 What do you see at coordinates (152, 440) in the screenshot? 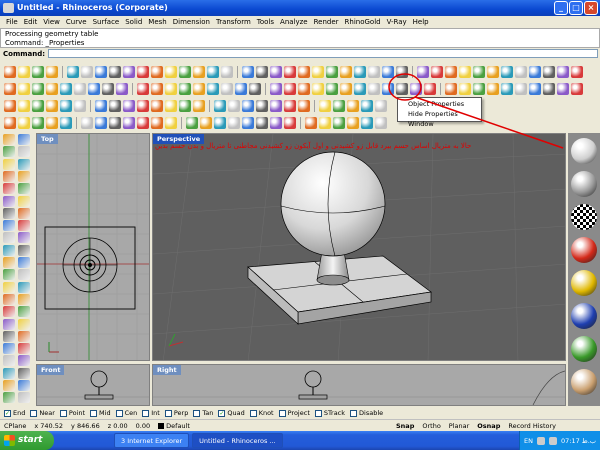
I see `taskbar-internet-explorer: 3 Internet Explorer` at bounding box center [152, 440].